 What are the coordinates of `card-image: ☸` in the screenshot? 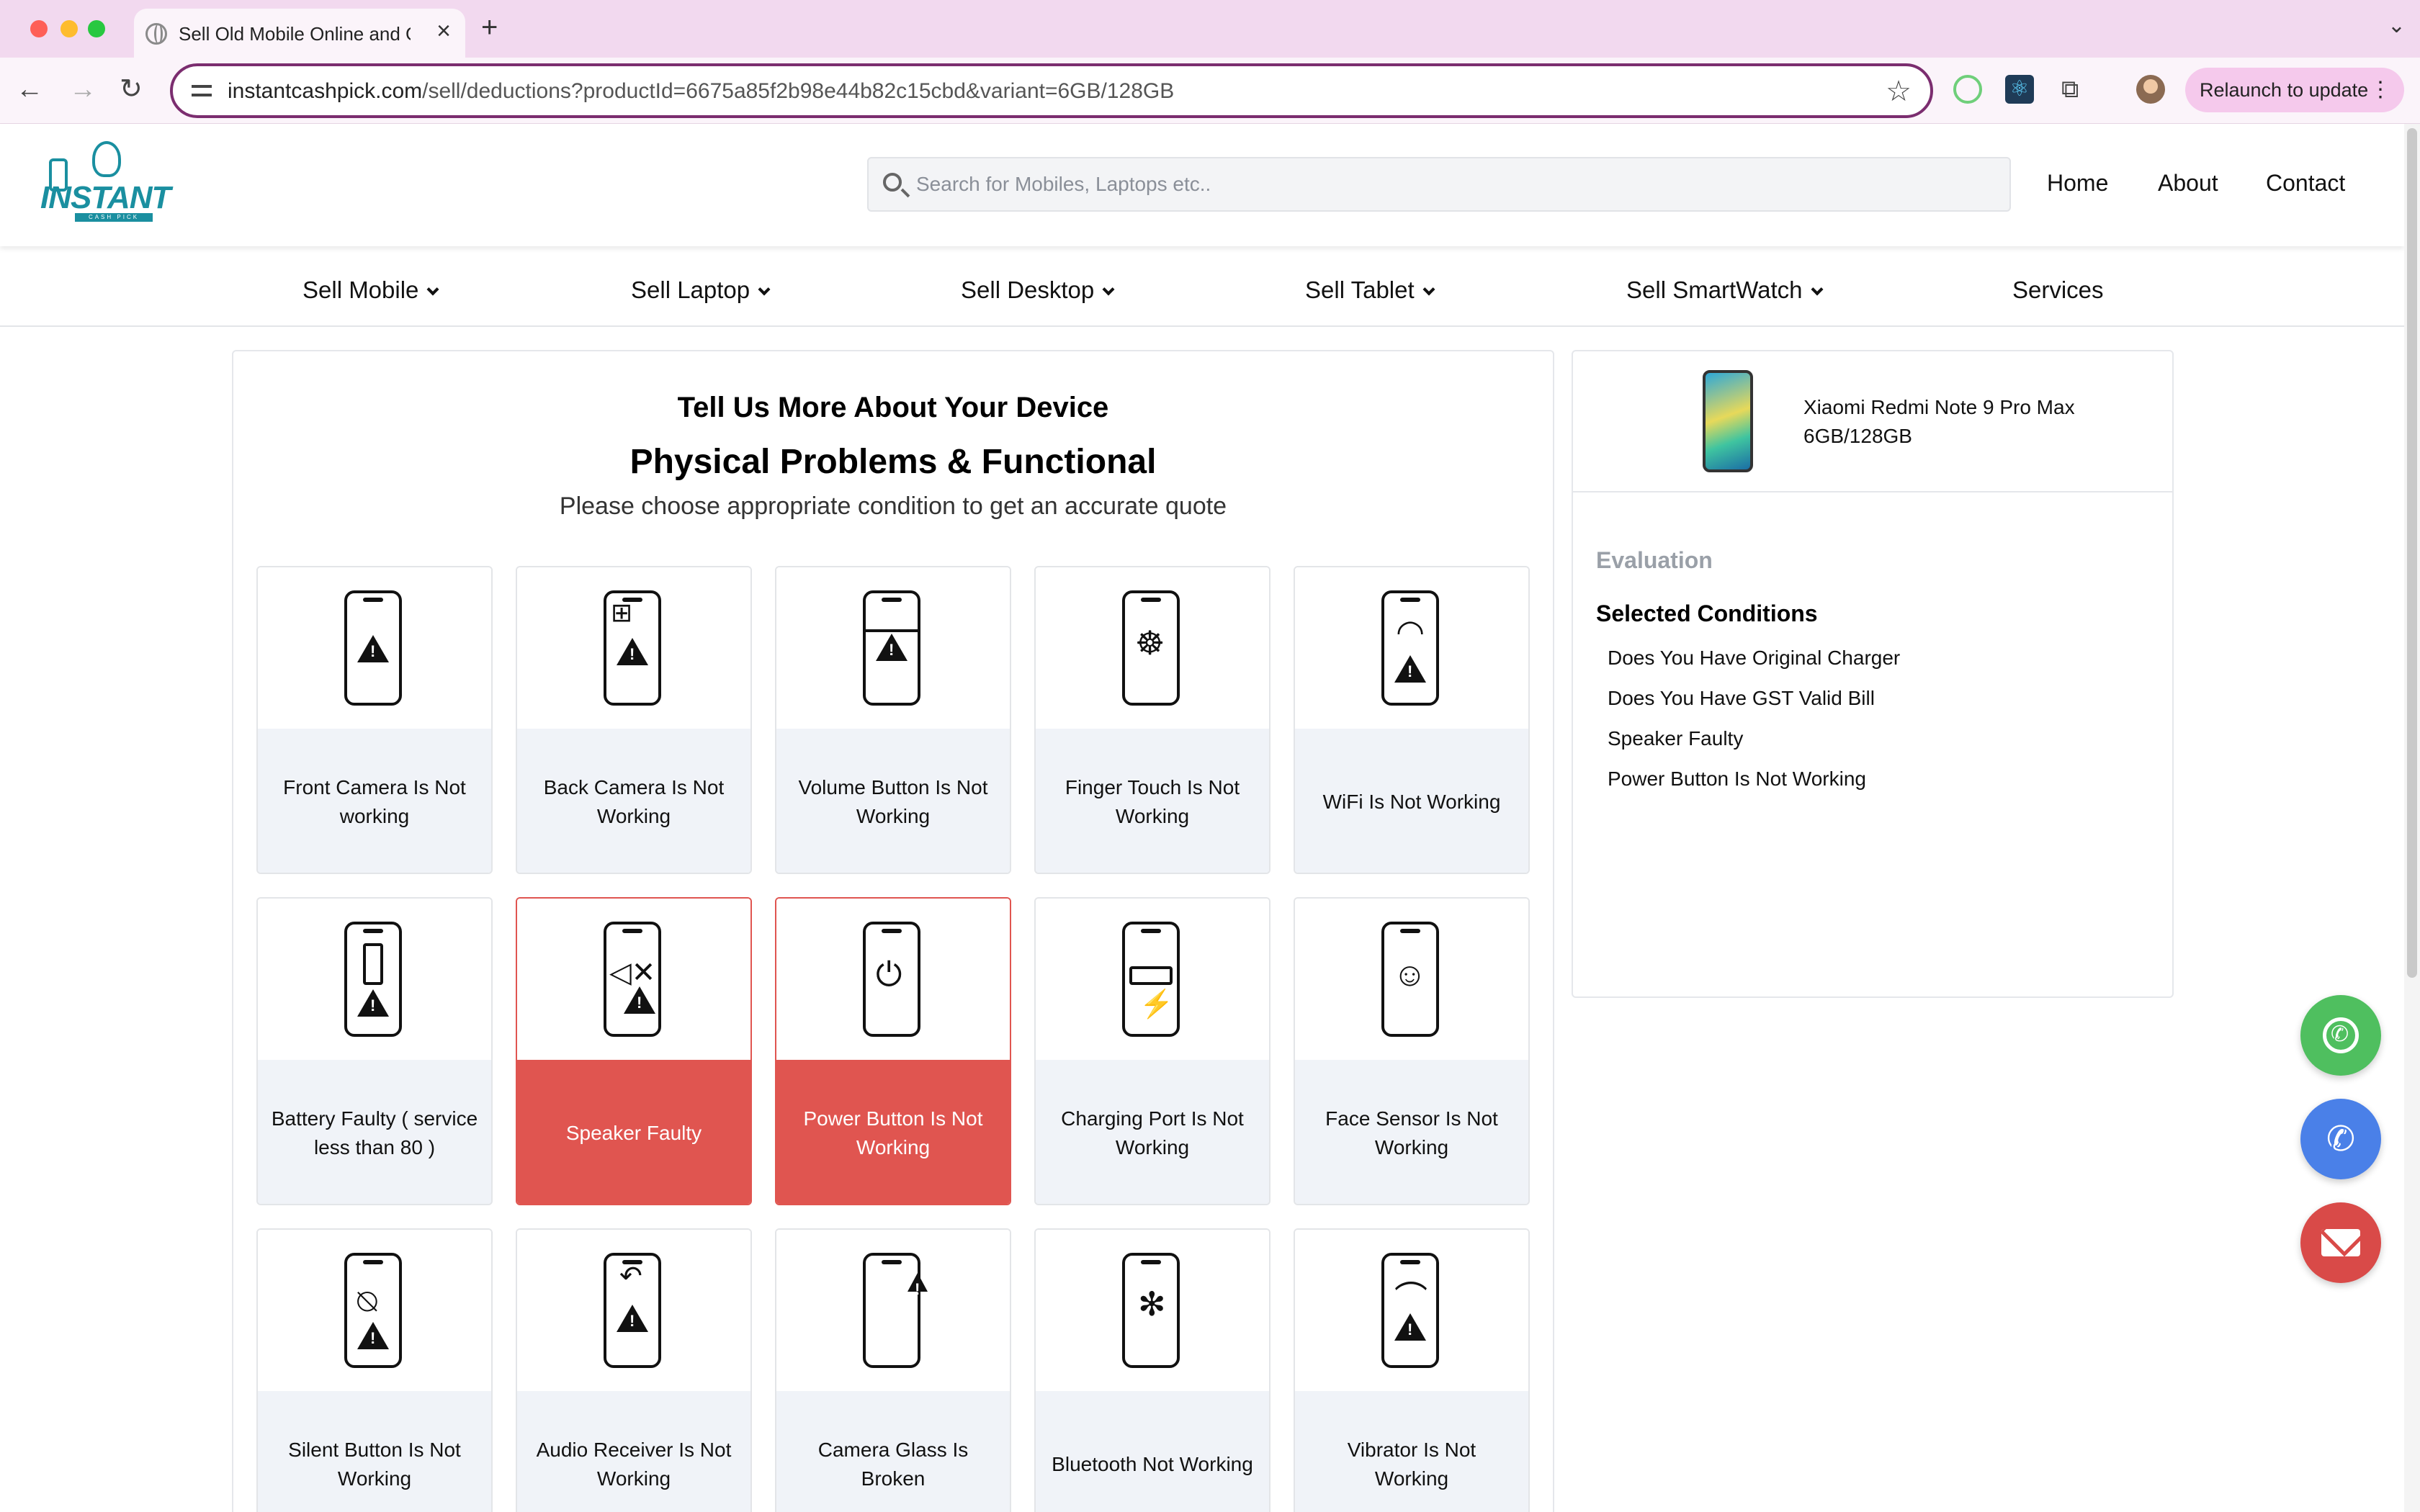 It's located at (1152, 648).